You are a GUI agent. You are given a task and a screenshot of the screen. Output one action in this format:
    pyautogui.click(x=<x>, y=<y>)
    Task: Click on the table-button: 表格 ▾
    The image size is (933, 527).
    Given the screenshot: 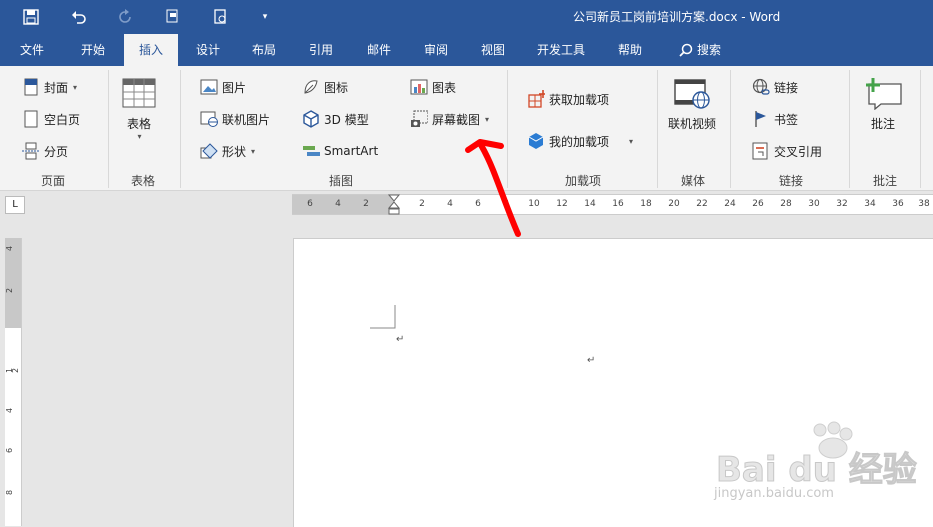 What is the action you would take?
    pyautogui.click(x=139, y=109)
    